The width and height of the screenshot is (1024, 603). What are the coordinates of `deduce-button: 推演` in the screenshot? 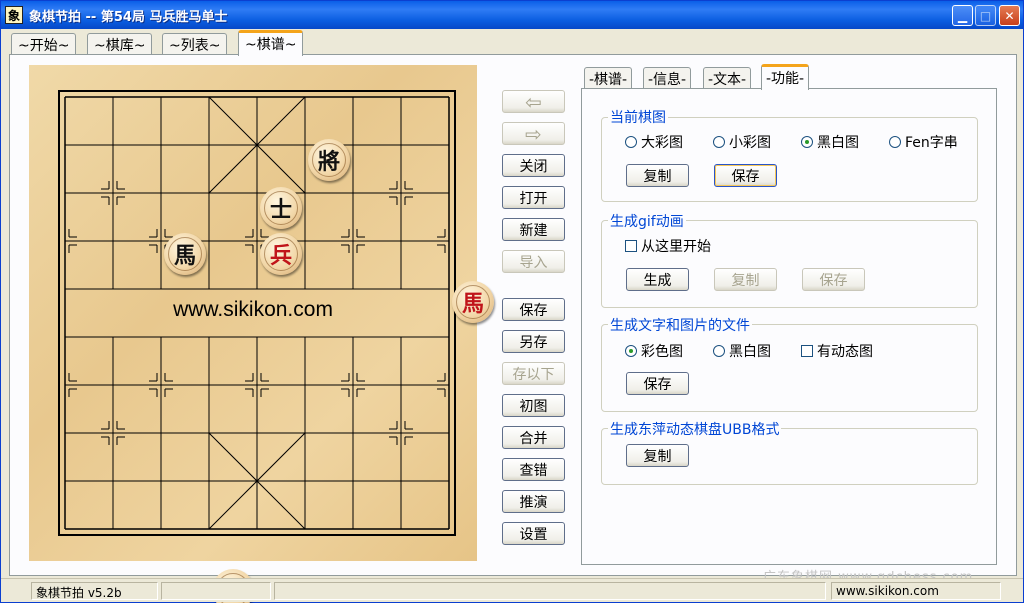 It's located at (533, 501).